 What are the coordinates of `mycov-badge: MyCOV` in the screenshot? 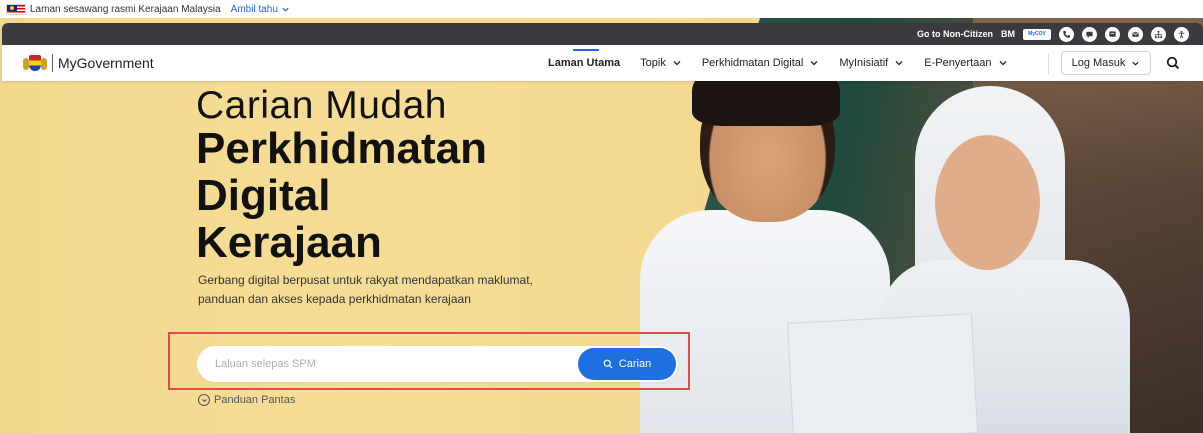 It's located at (1037, 34).